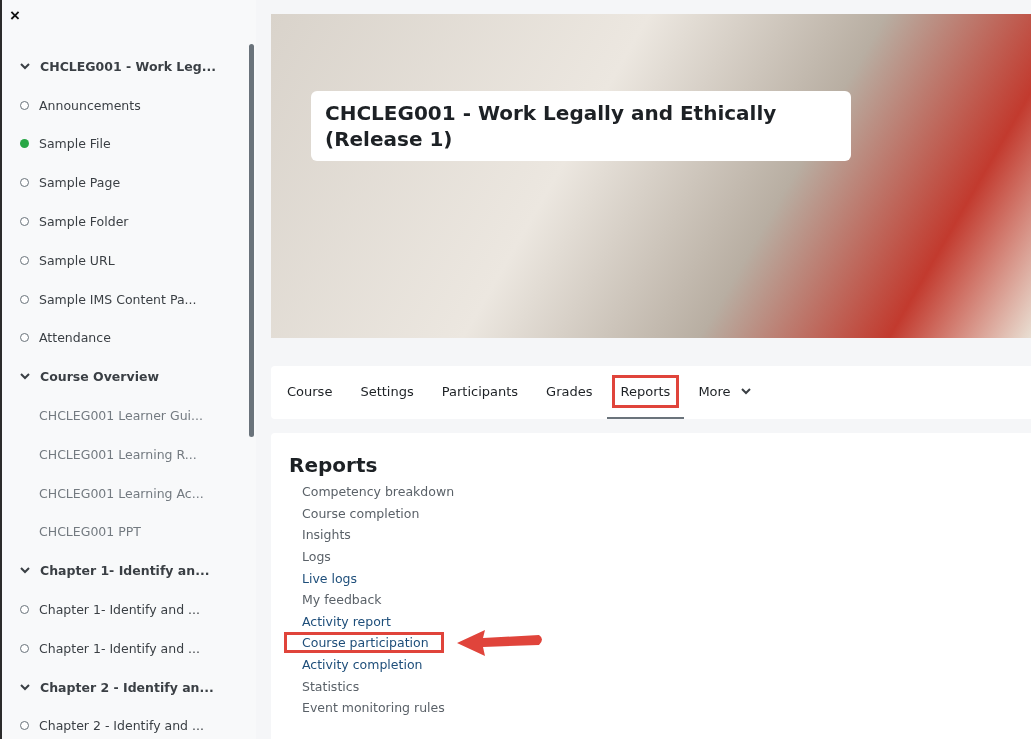 This screenshot has height=739, width=1031. What do you see at coordinates (645, 392) in the screenshot?
I see `nav-tab: Reports` at bounding box center [645, 392].